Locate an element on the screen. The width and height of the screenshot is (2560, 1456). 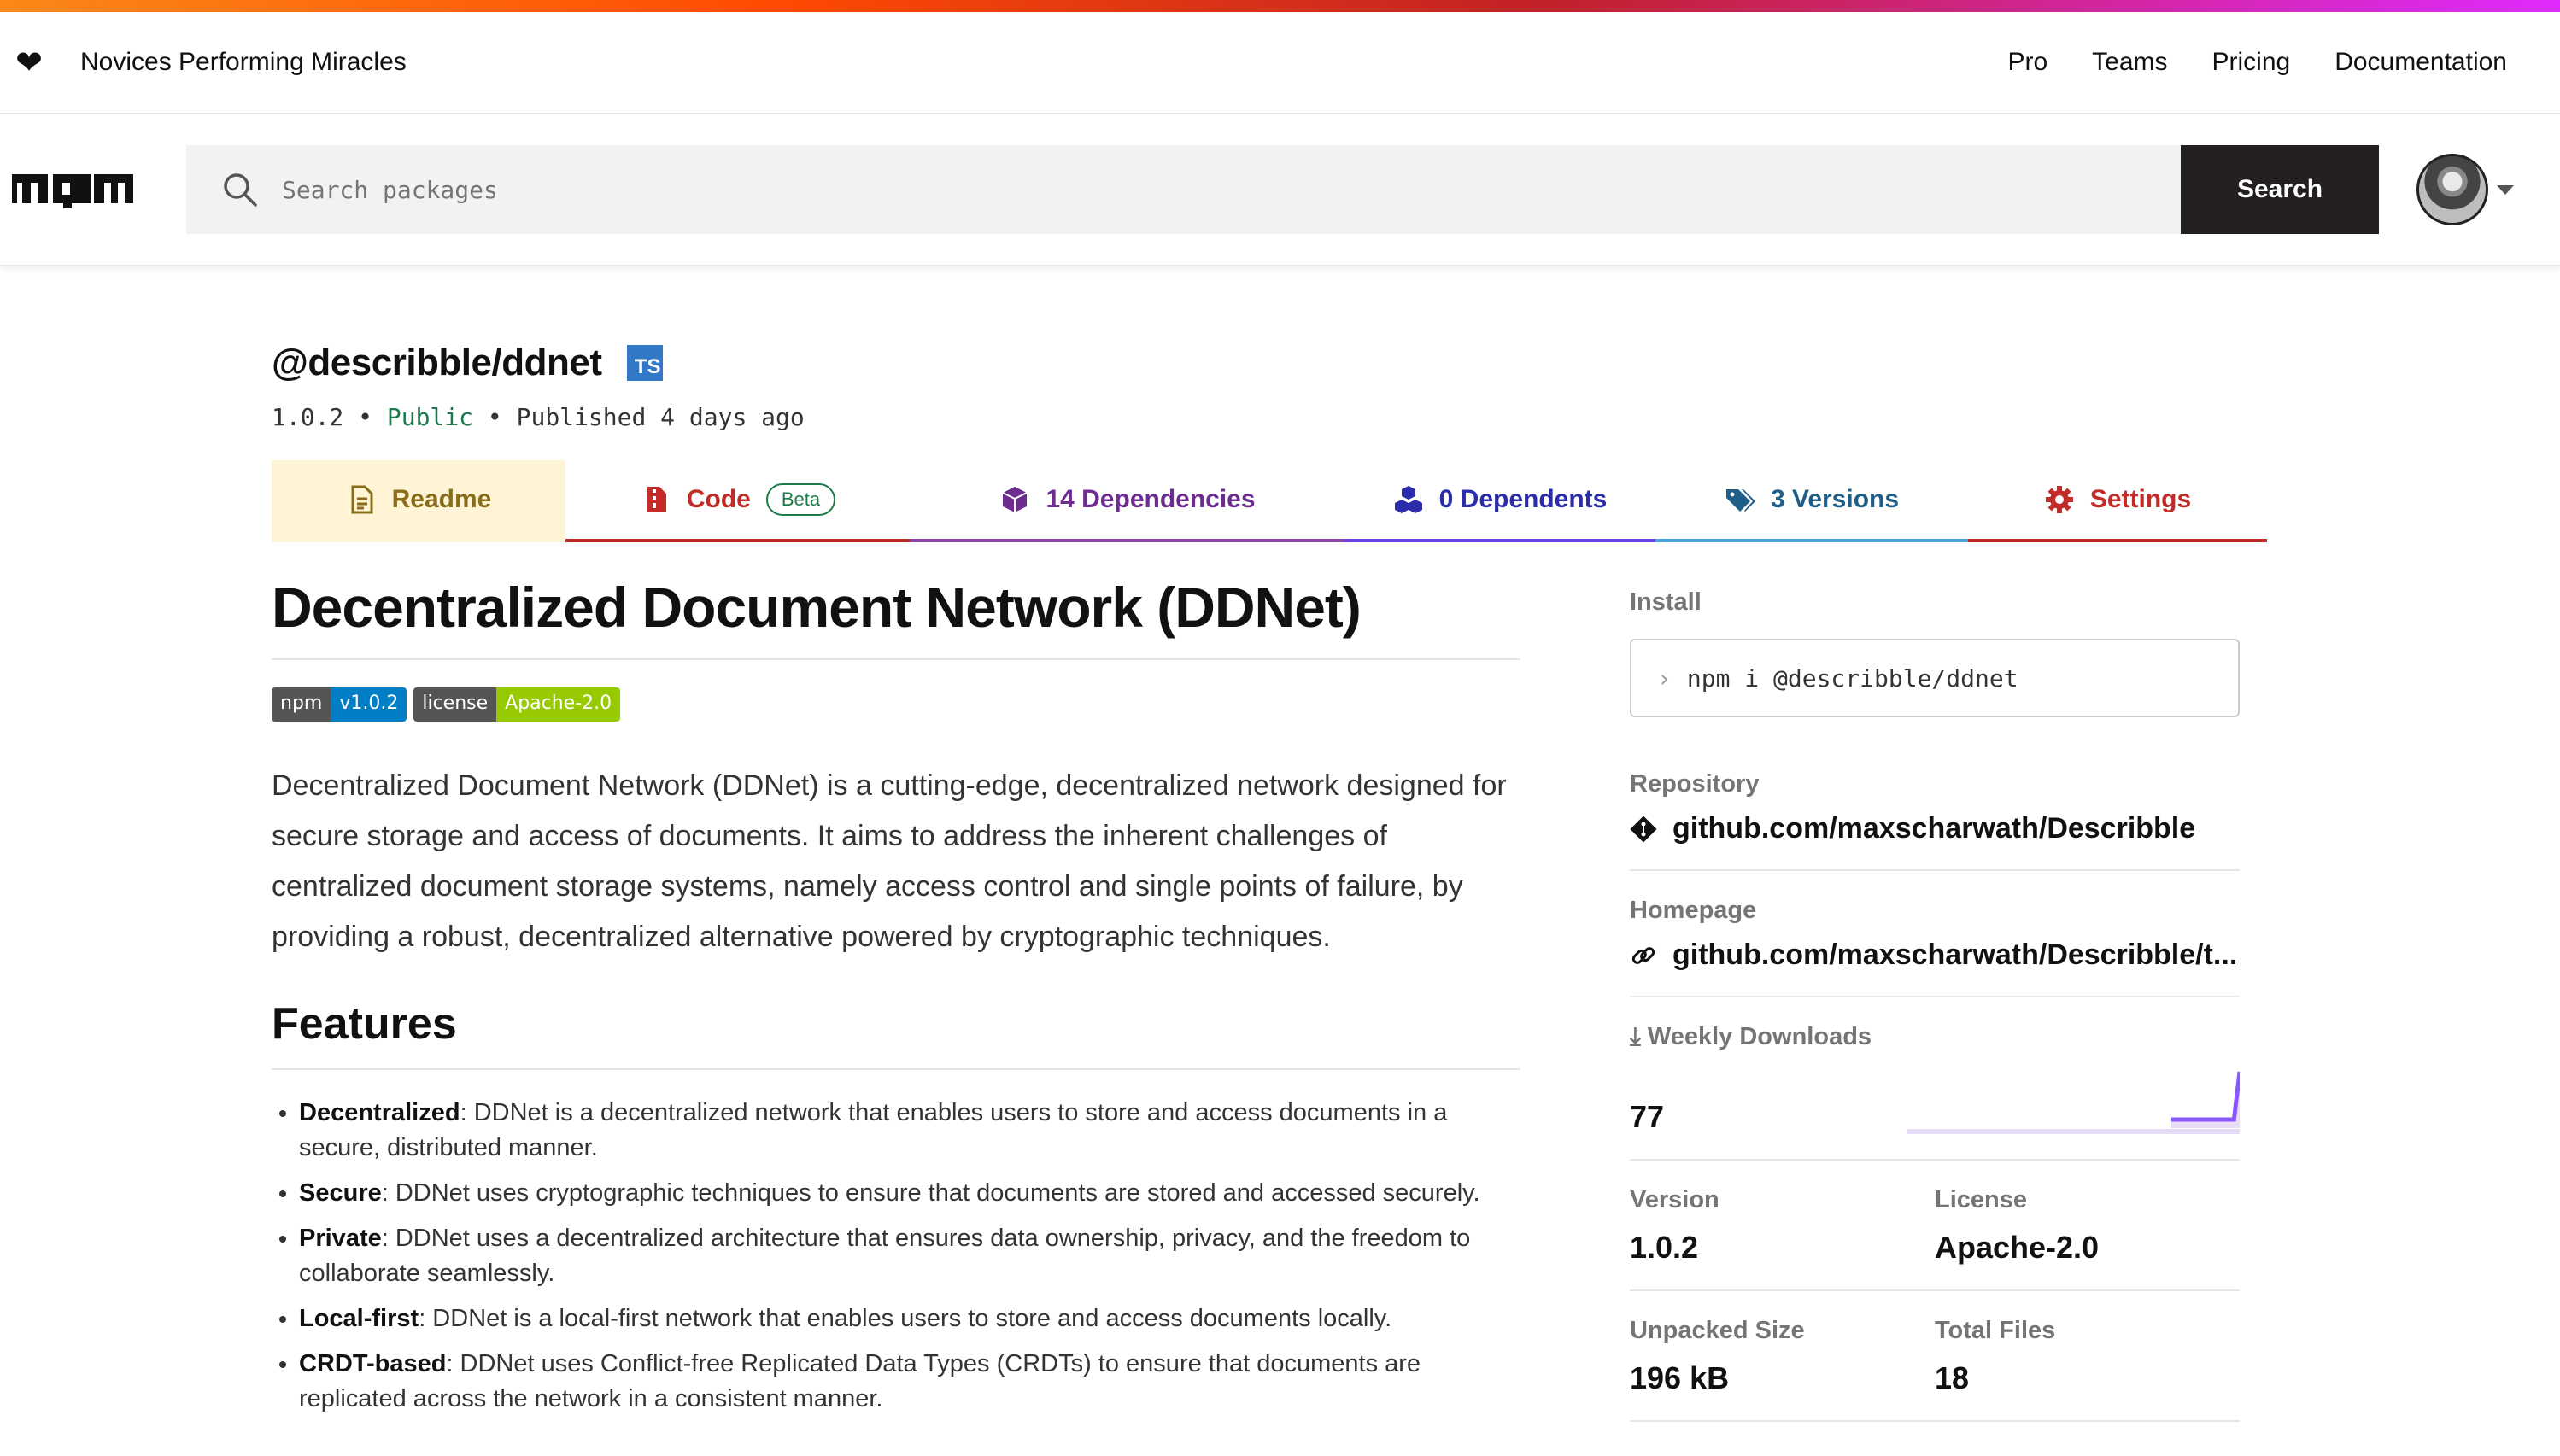
install-command-text: npm i @describble/ddnet is located at coordinates (1852, 679).